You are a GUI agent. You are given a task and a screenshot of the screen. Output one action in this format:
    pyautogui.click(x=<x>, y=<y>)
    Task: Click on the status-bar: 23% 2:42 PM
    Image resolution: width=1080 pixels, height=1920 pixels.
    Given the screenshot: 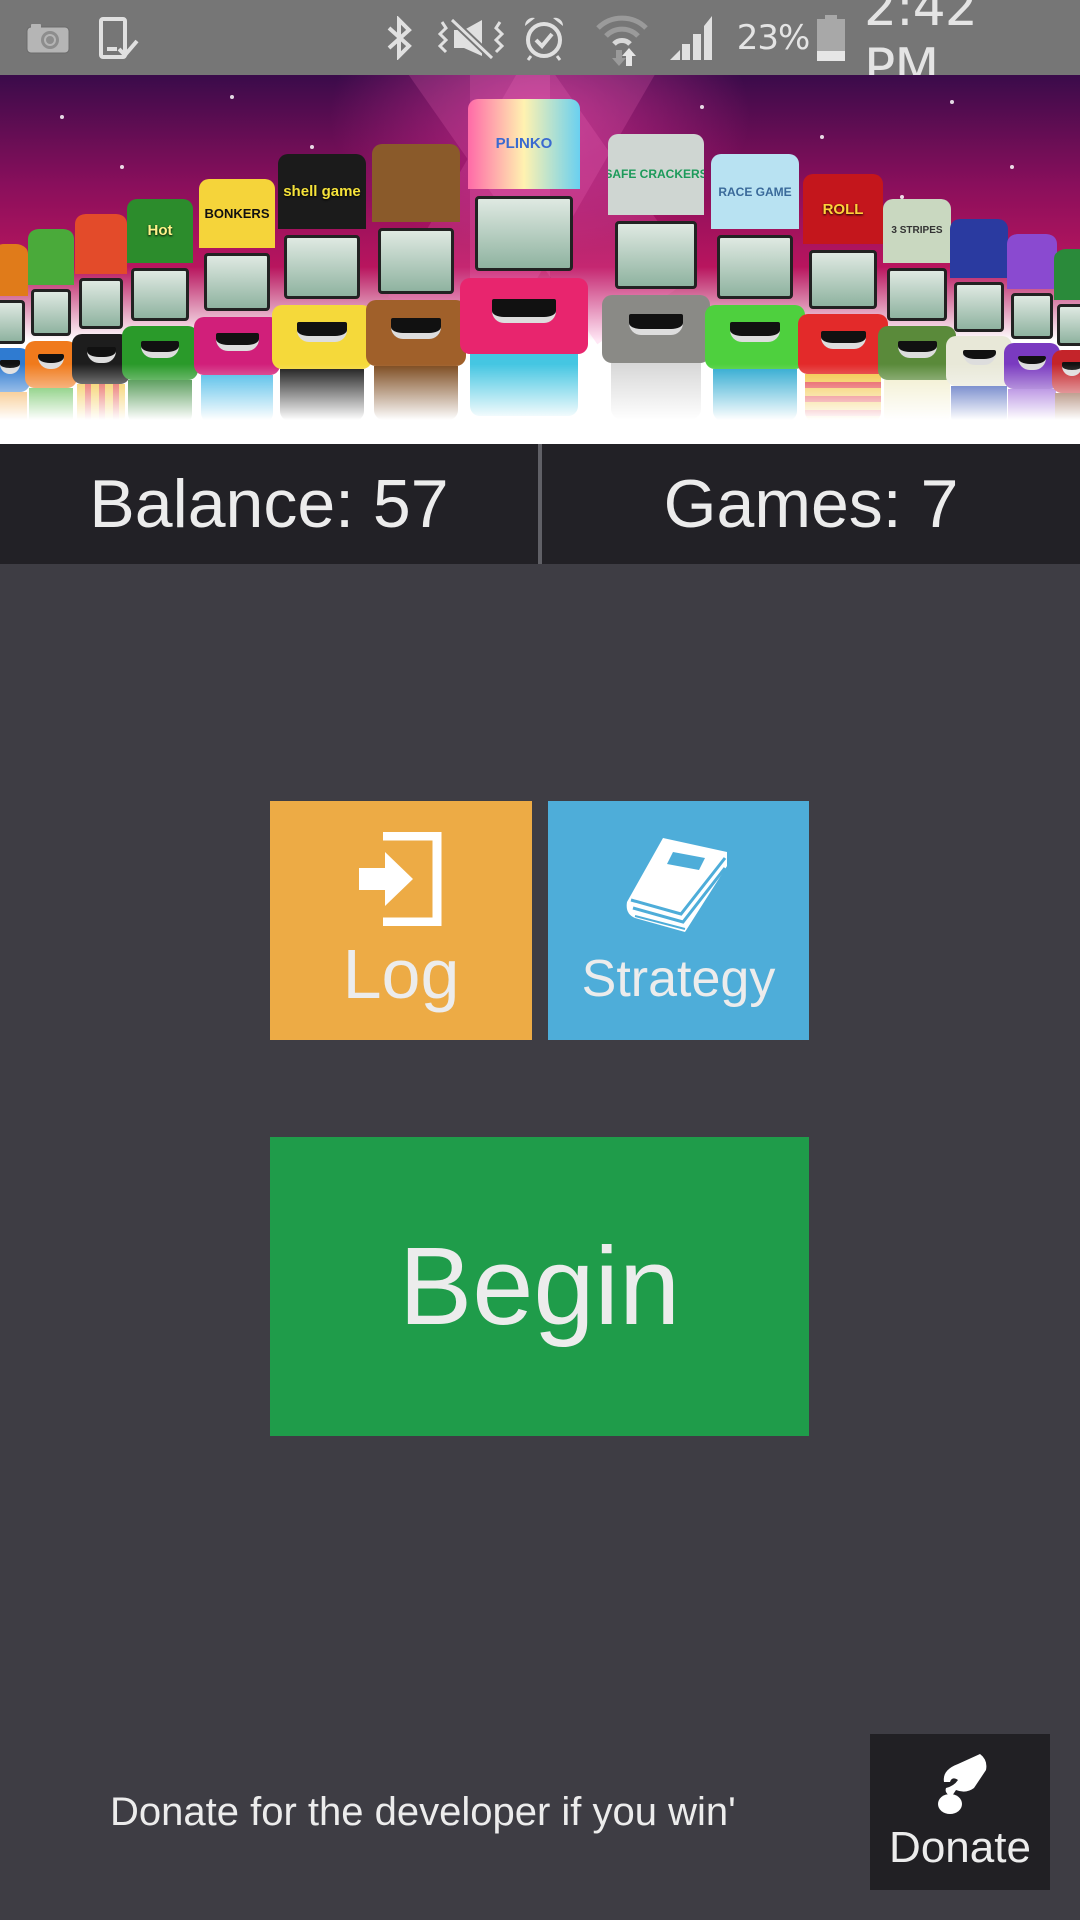 What is the action you would take?
    pyautogui.click(x=540, y=49)
    